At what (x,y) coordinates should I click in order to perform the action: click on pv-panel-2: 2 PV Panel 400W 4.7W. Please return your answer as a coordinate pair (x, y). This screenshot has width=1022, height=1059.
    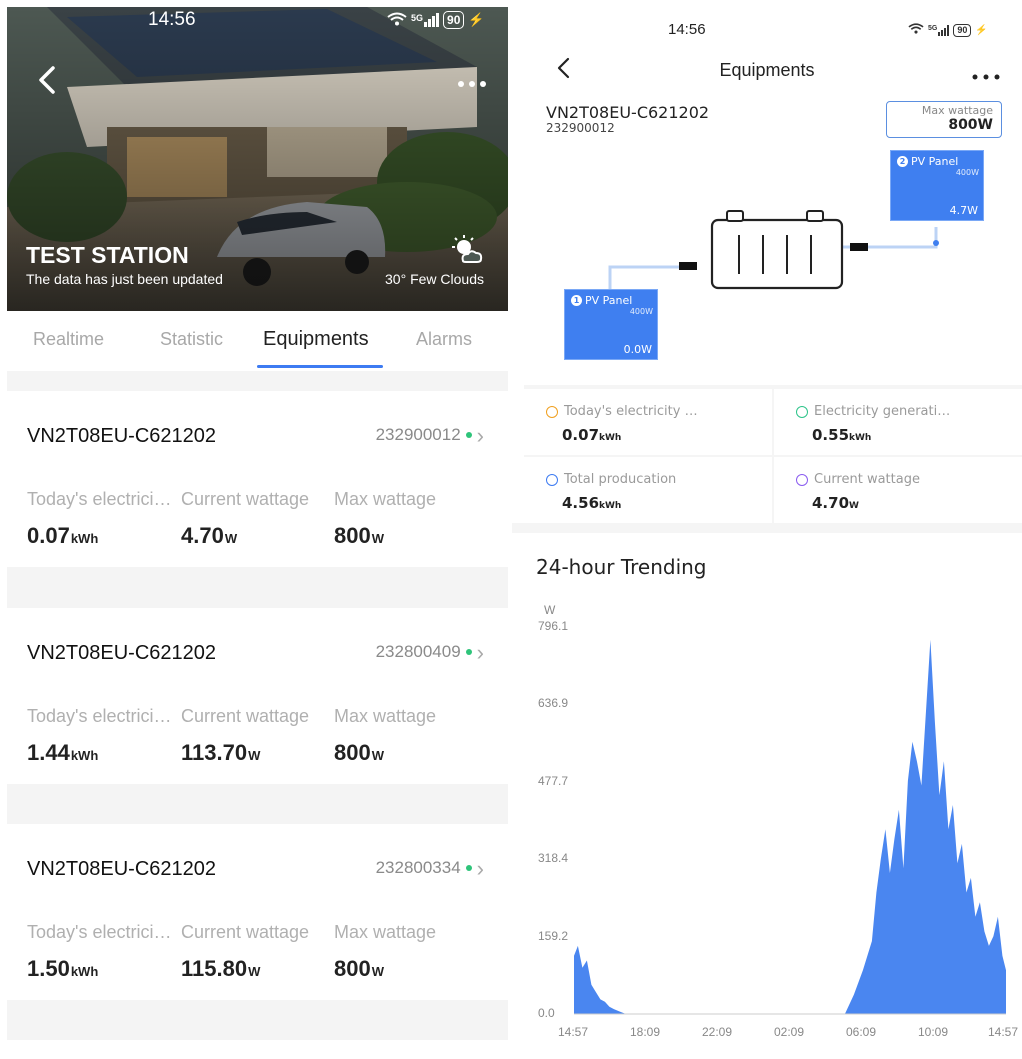
    Looking at the image, I should click on (937, 185).